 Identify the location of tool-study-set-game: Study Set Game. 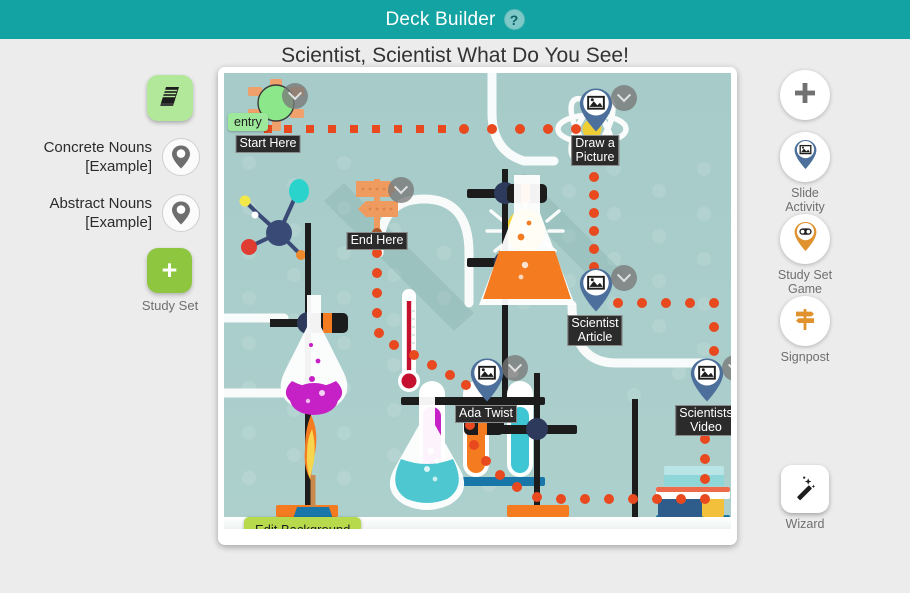
(805, 255).